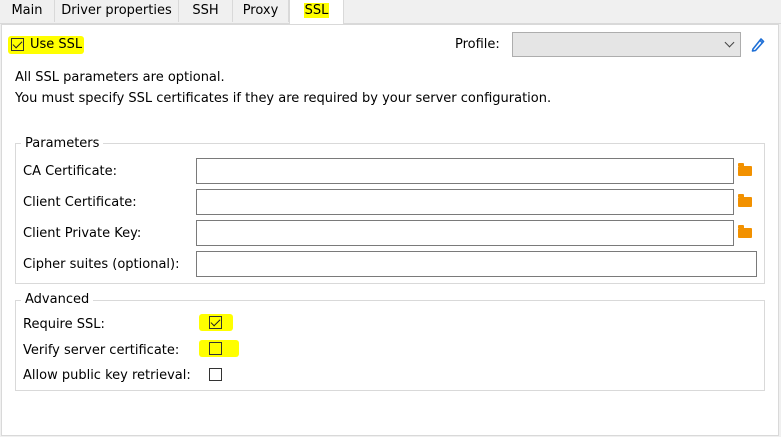  Describe the element at coordinates (56, 44) in the screenshot. I see `use-ssl-label: Use SSL` at that location.